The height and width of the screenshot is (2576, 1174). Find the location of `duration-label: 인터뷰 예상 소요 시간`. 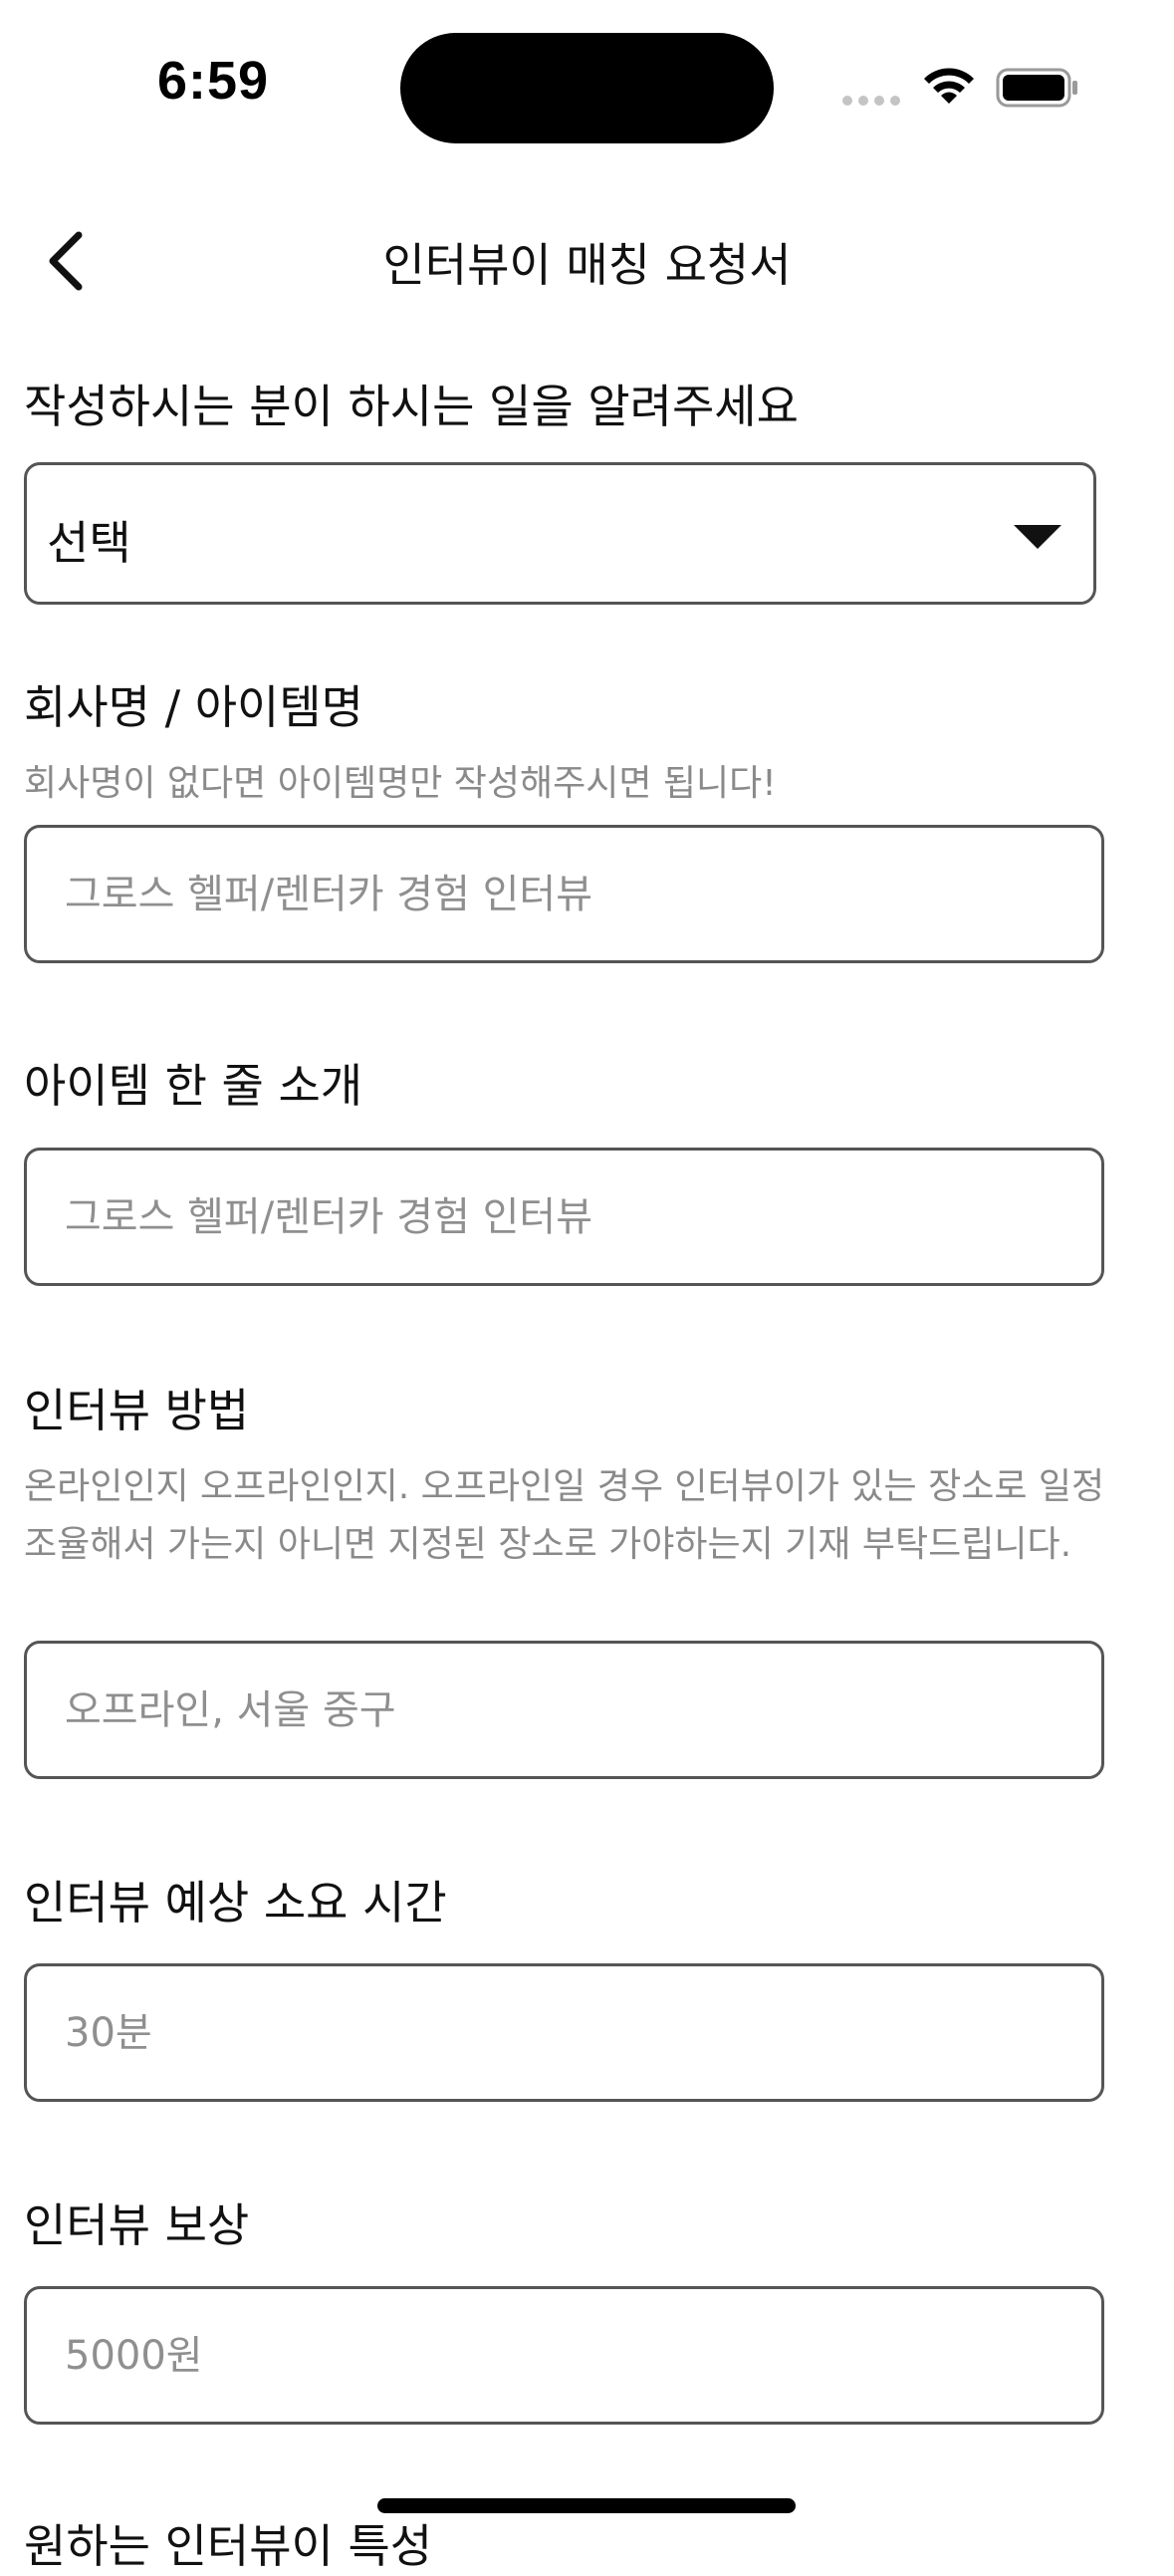

duration-label: 인터뷰 예상 소요 시간 is located at coordinates (235, 1903).